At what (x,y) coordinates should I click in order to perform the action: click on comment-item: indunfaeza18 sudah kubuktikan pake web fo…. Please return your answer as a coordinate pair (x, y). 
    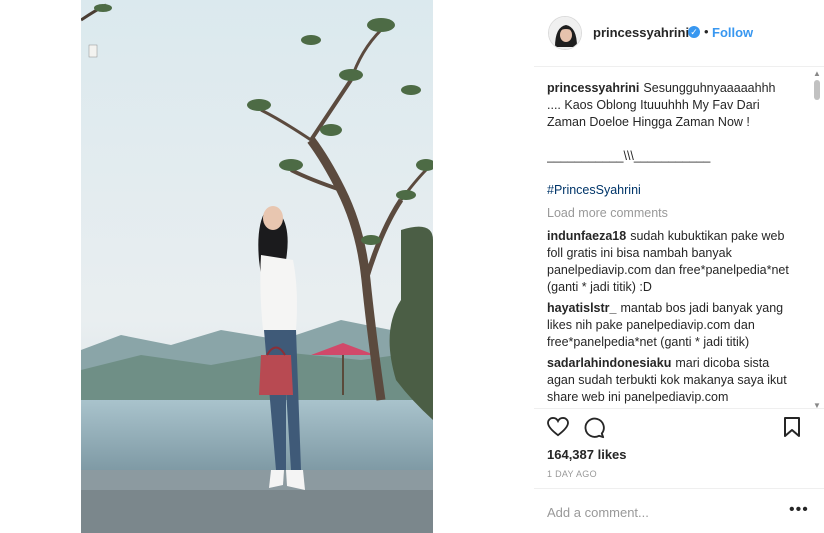
    Looking at the image, I should click on (670, 262).